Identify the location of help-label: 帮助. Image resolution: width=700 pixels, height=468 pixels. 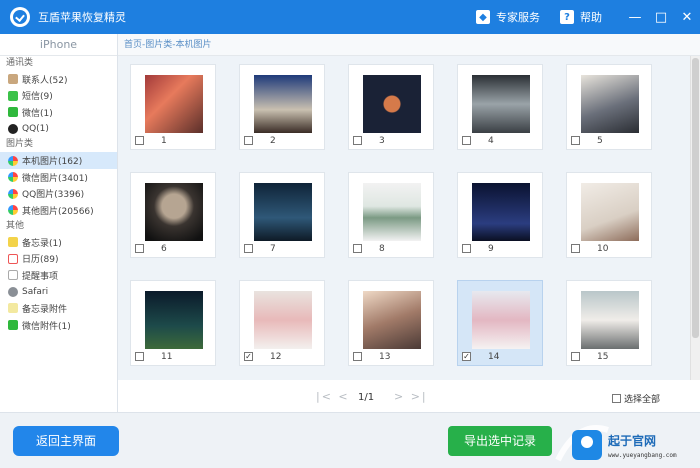
(591, 17).